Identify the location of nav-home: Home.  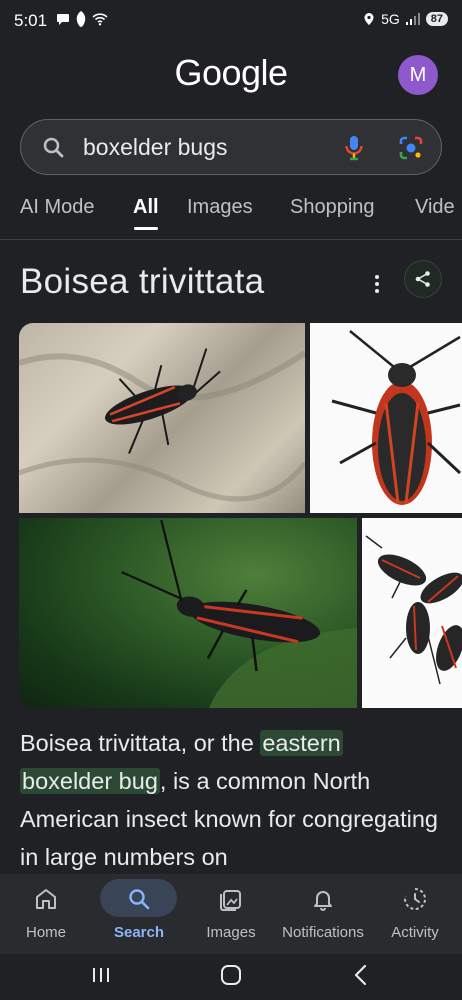
(46, 914).